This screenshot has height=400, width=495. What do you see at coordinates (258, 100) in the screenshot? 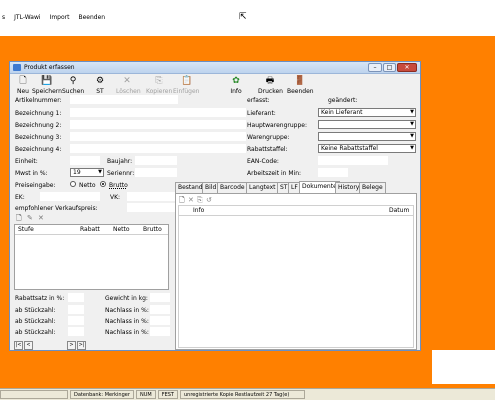
I see `erfasst-label: erfasst:` at bounding box center [258, 100].